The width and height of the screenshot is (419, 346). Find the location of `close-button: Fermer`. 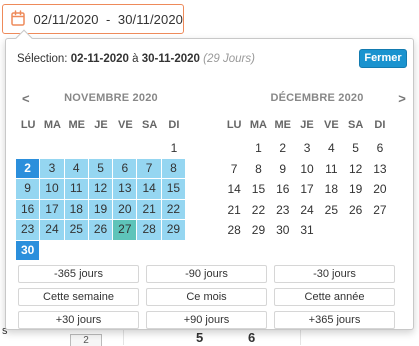

close-button: Fermer is located at coordinates (383, 58).